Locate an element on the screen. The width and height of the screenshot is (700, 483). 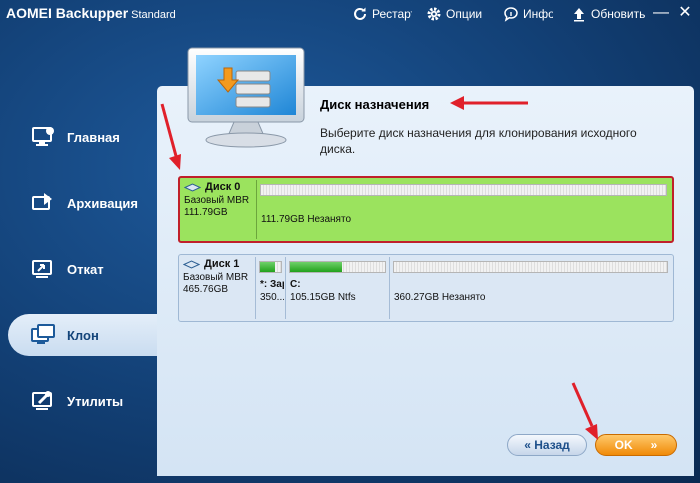
arrow-to-disk0 is located at coordinates (170, 136).